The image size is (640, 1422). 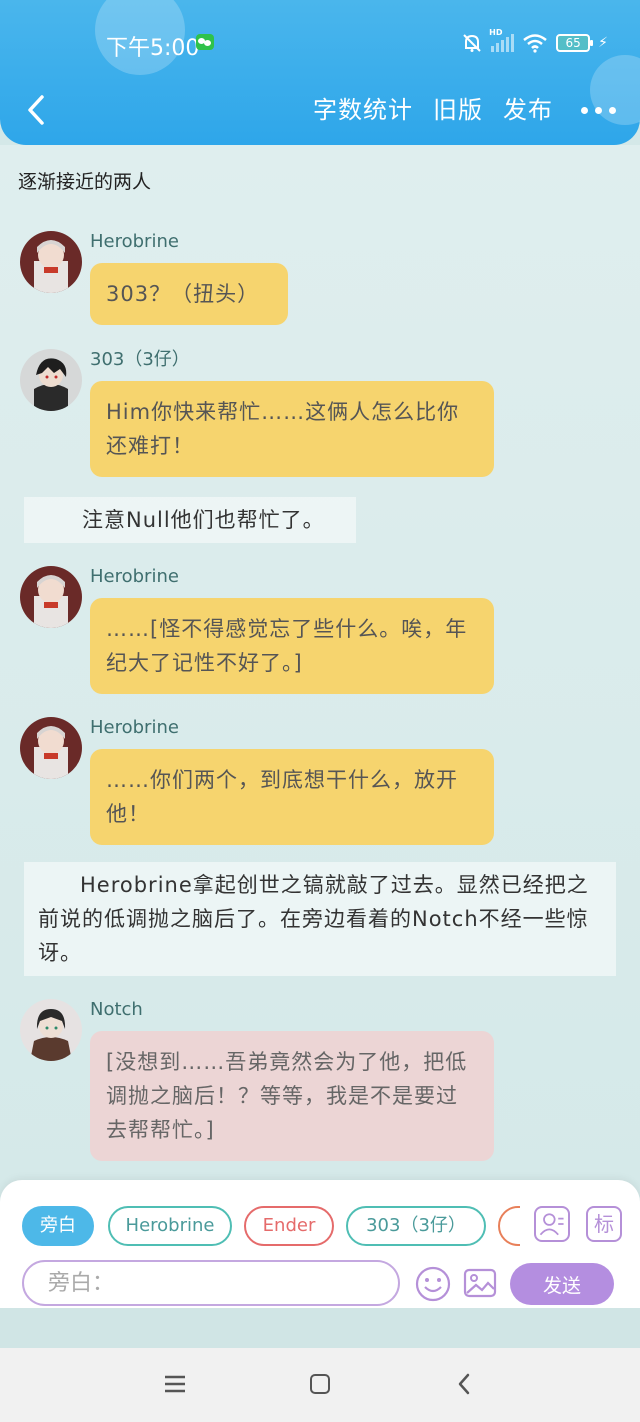 I want to click on app-header: 下午5:00 HD 65 ⚡ 字数统计 旧版 发布, so click(x=320, y=72).